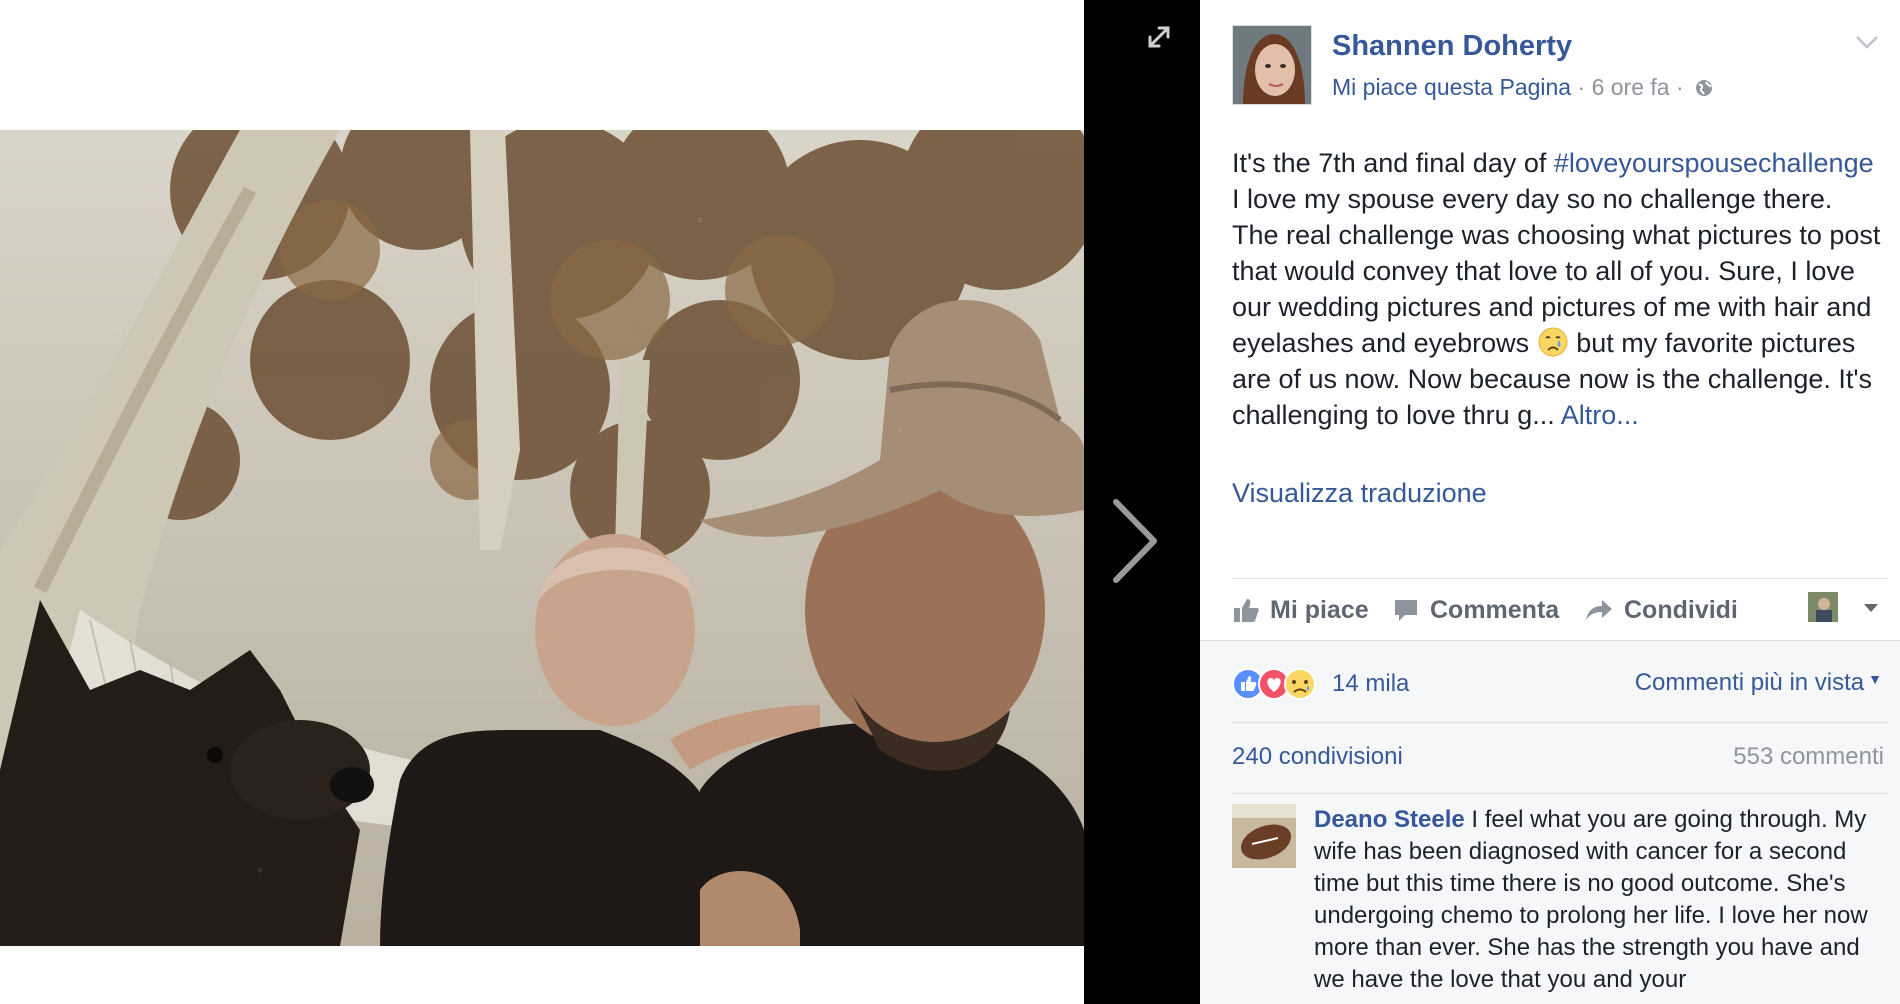  I want to click on post-meta: Mi piace questa Pagina · 6 ore fa ·, so click(1523, 87).